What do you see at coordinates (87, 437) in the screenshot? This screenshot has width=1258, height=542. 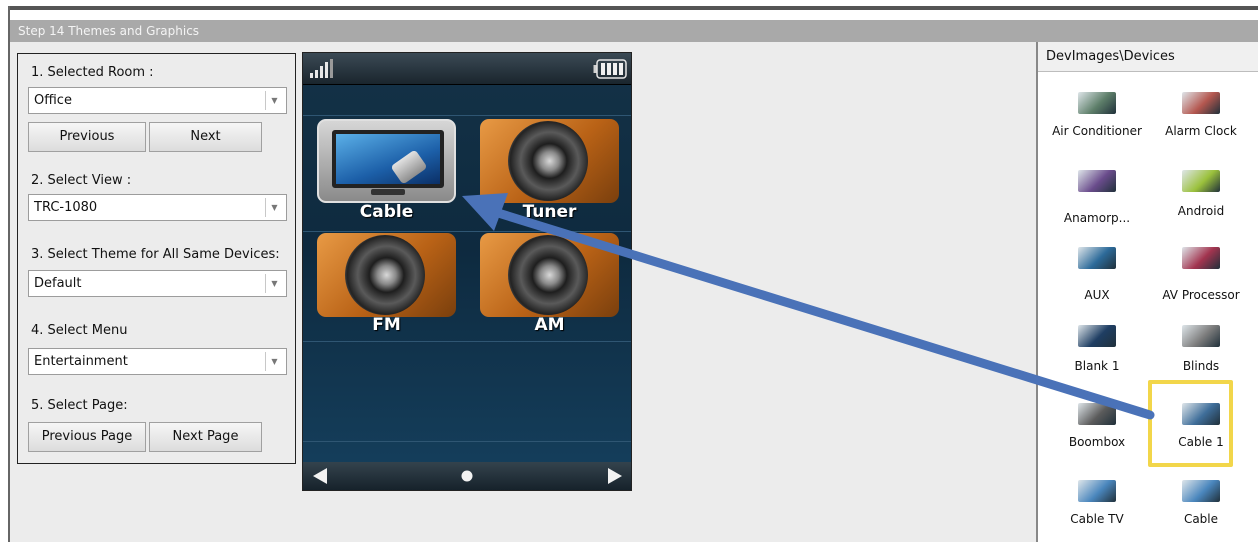 I see `previous-page-button: Previous Page` at bounding box center [87, 437].